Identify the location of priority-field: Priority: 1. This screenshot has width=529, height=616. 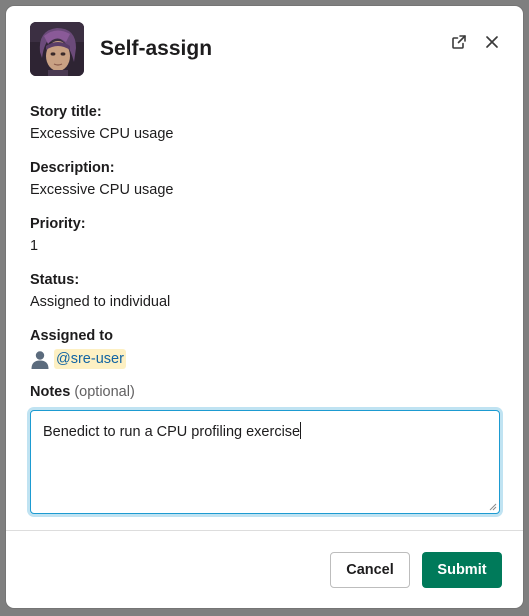
(264, 235).